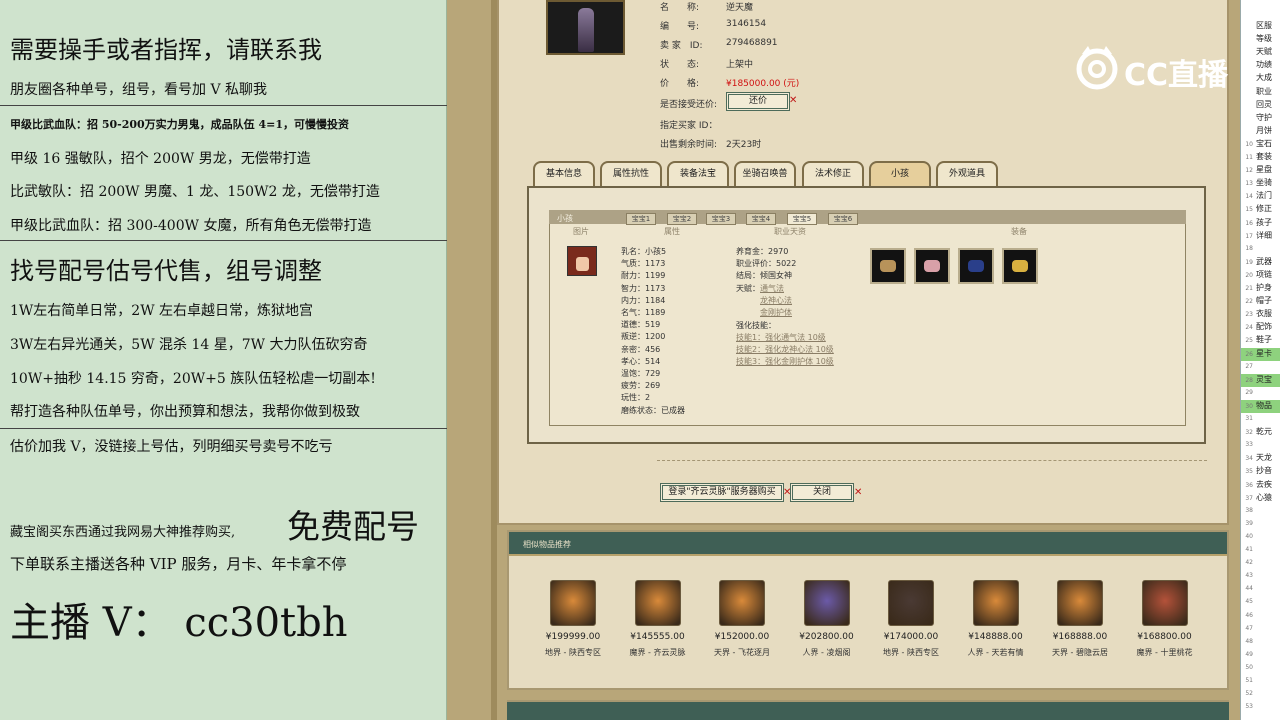 This screenshot has width=1280, height=720. I want to click on tab-equipment: 装备法宝, so click(698, 173).